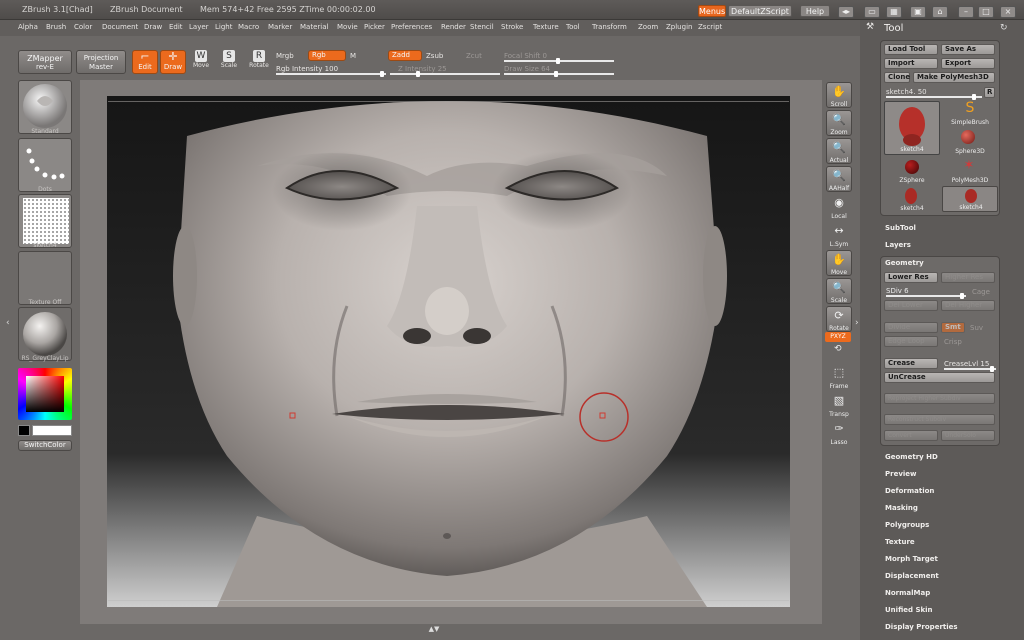 The image size is (1024, 640). I want to click on del-lower-button: Del Lower, so click(911, 305).